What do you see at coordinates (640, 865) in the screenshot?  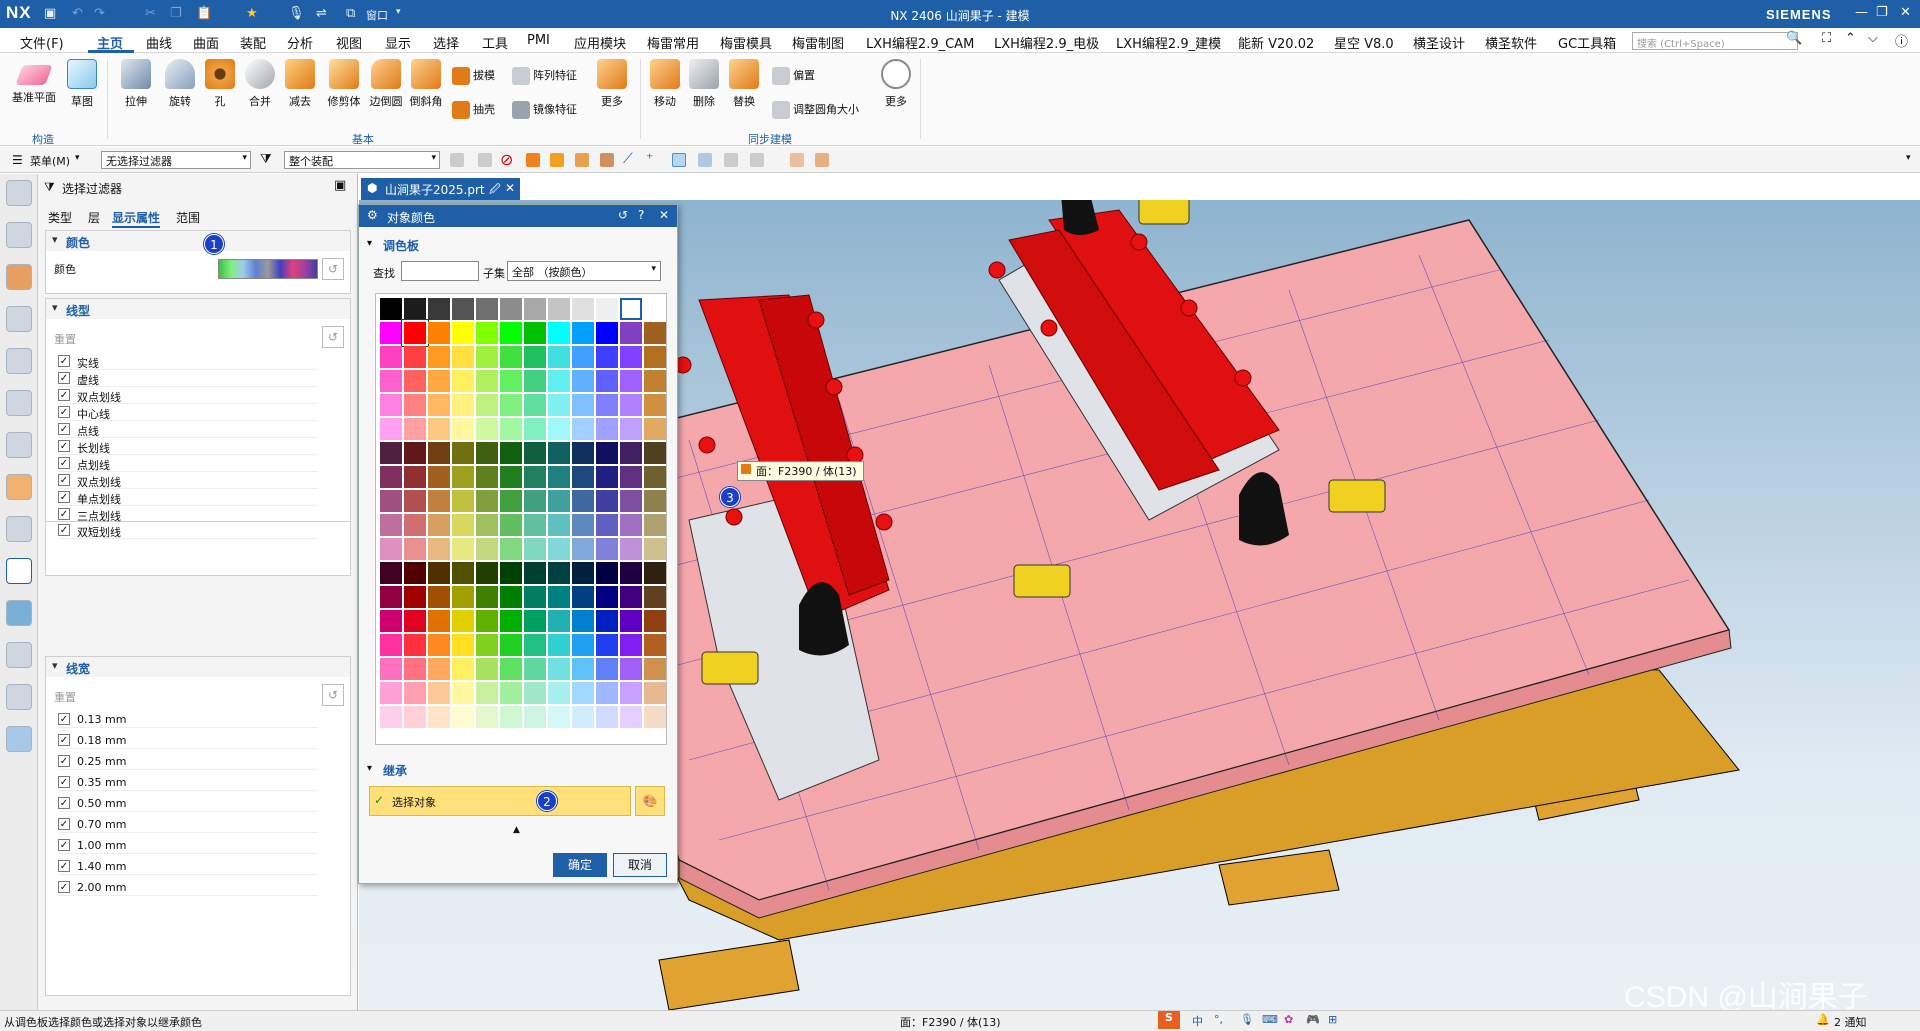 I see `cancel-button: 取消` at bounding box center [640, 865].